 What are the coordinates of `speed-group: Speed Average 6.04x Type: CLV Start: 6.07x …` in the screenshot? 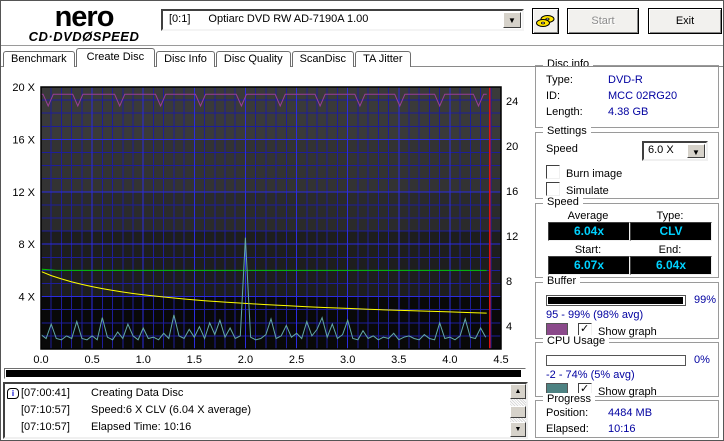 It's located at (627, 237).